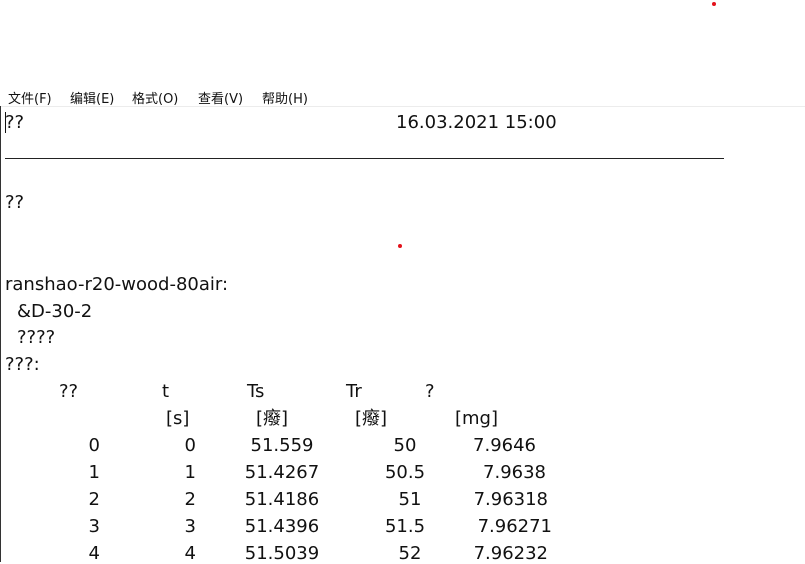 The image size is (805, 564). I want to click on row-ts: 51.4267, so click(282, 472).